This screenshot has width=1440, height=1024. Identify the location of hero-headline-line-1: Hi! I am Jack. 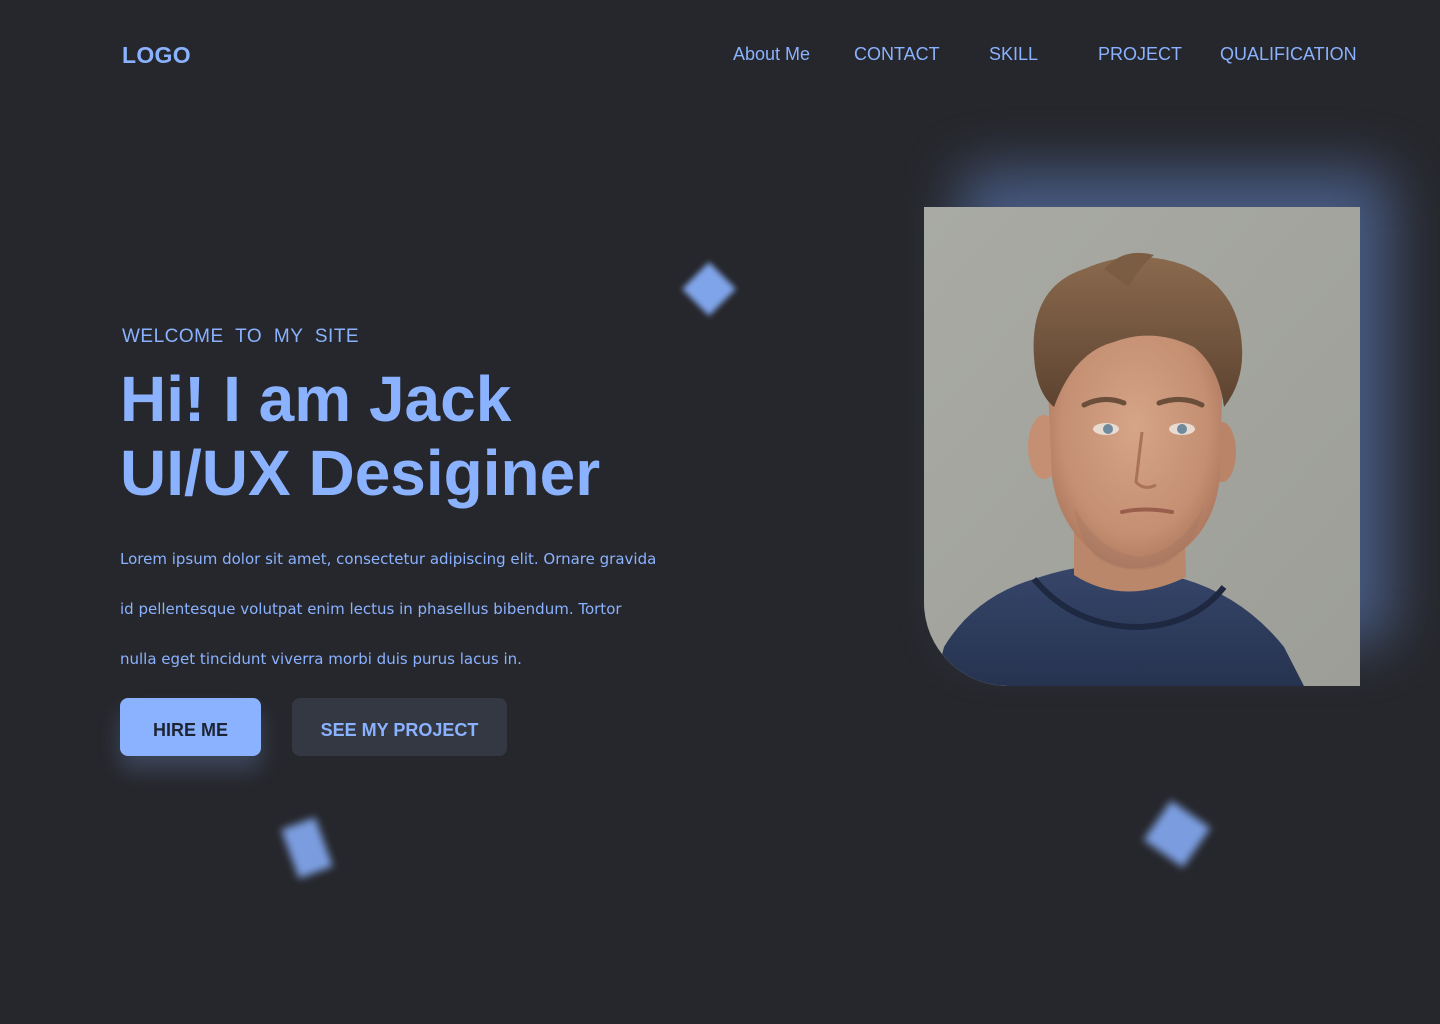
(316, 399).